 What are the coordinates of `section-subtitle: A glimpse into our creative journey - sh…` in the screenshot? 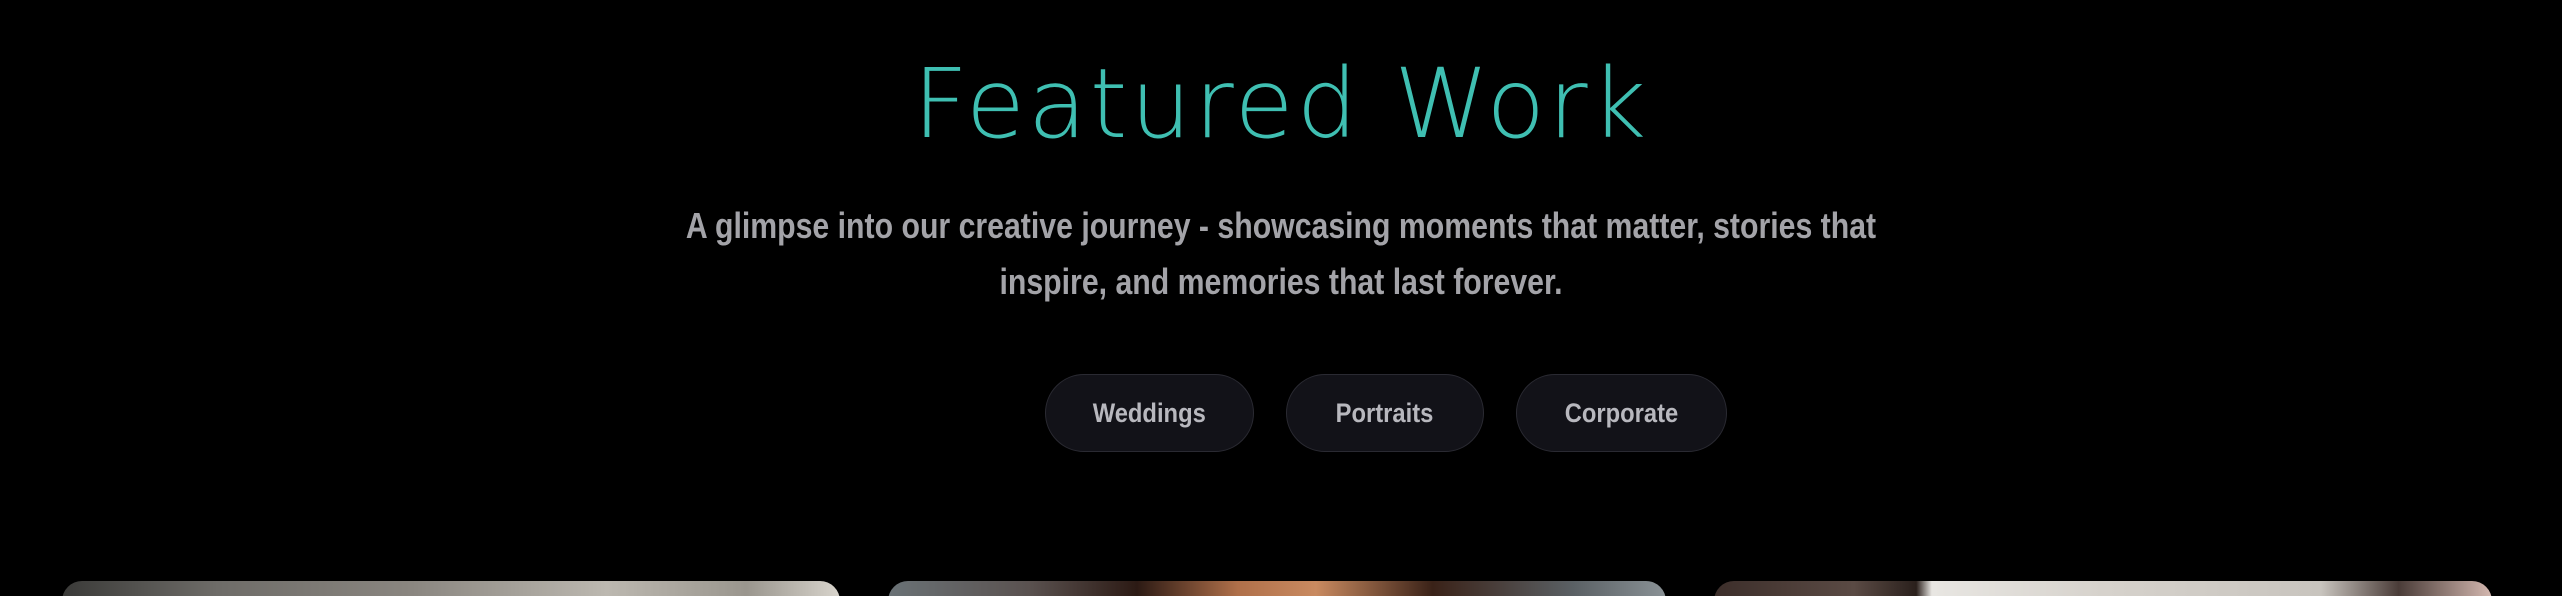 It's located at (1281, 253).